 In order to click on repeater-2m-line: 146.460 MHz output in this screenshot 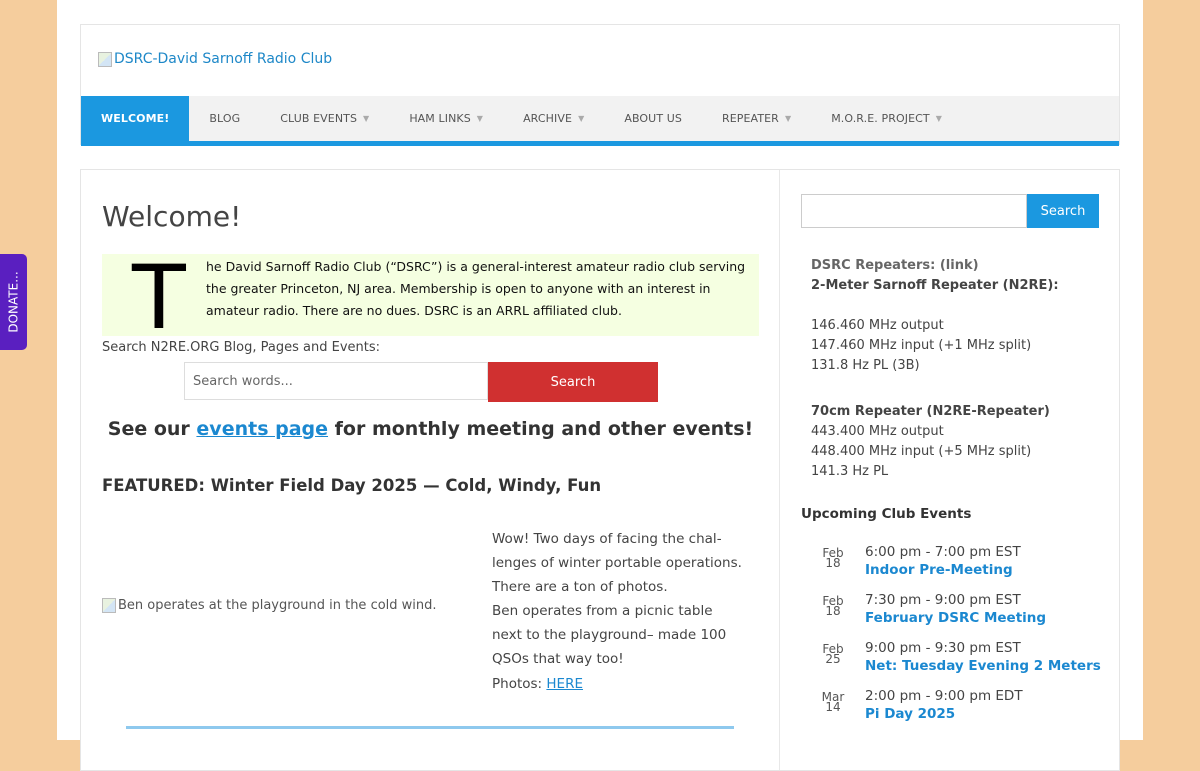, I will do `click(877, 325)`.